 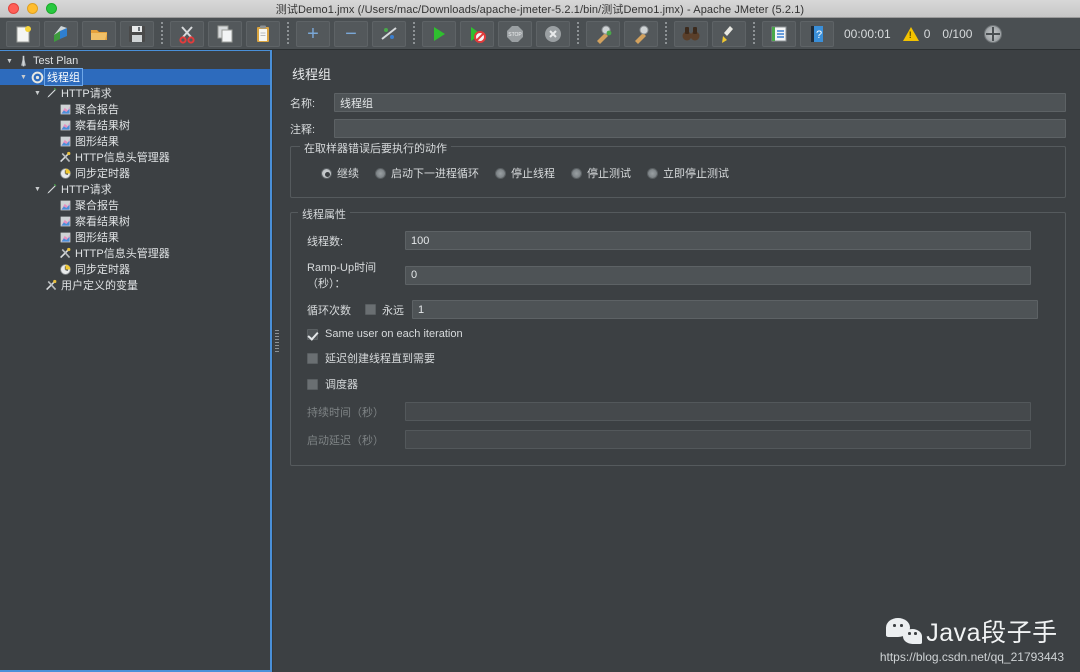 What do you see at coordinates (137, 33) in the screenshot?
I see `save-button` at bounding box center [137, 33].